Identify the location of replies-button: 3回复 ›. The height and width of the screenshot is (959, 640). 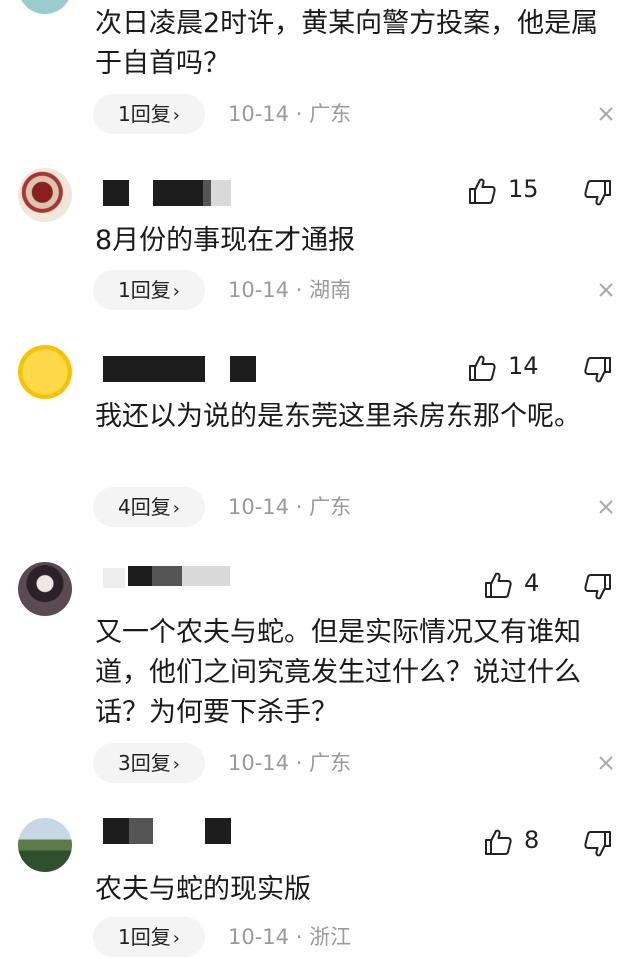
(149, 763).